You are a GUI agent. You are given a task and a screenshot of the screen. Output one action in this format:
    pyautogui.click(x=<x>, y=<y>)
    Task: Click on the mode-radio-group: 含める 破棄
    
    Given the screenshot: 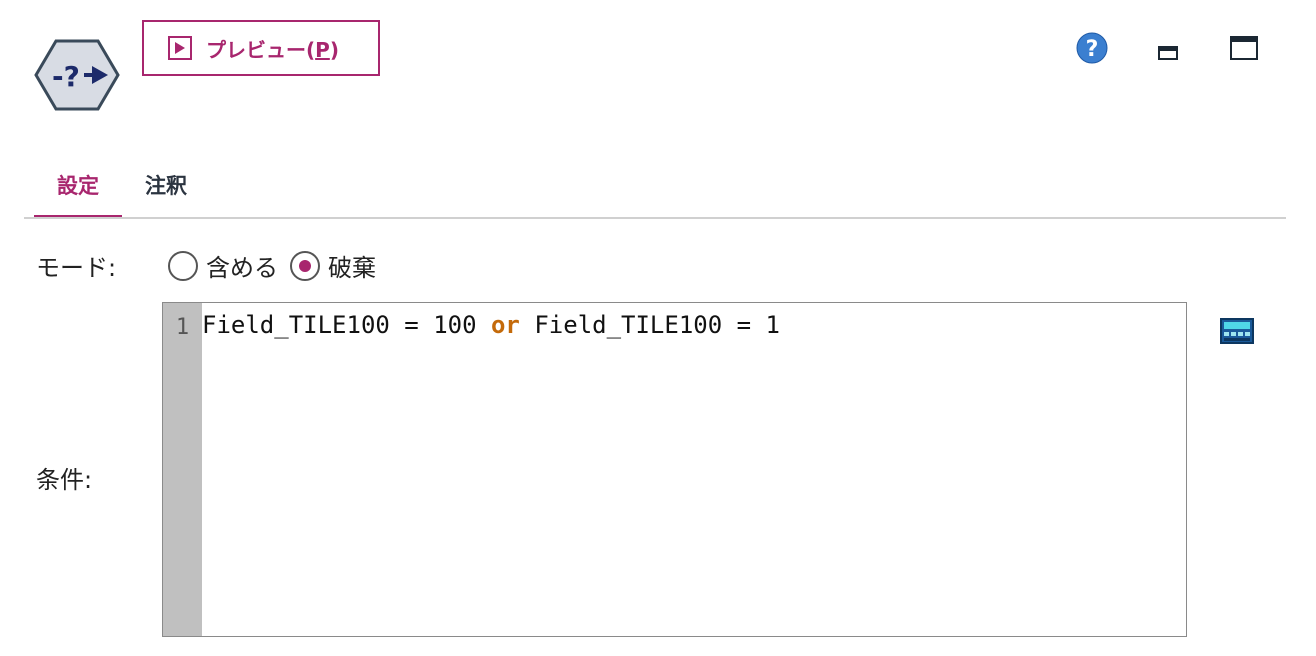 What is the action you would take?
    pyautogui.click(x=278, y=265)
    